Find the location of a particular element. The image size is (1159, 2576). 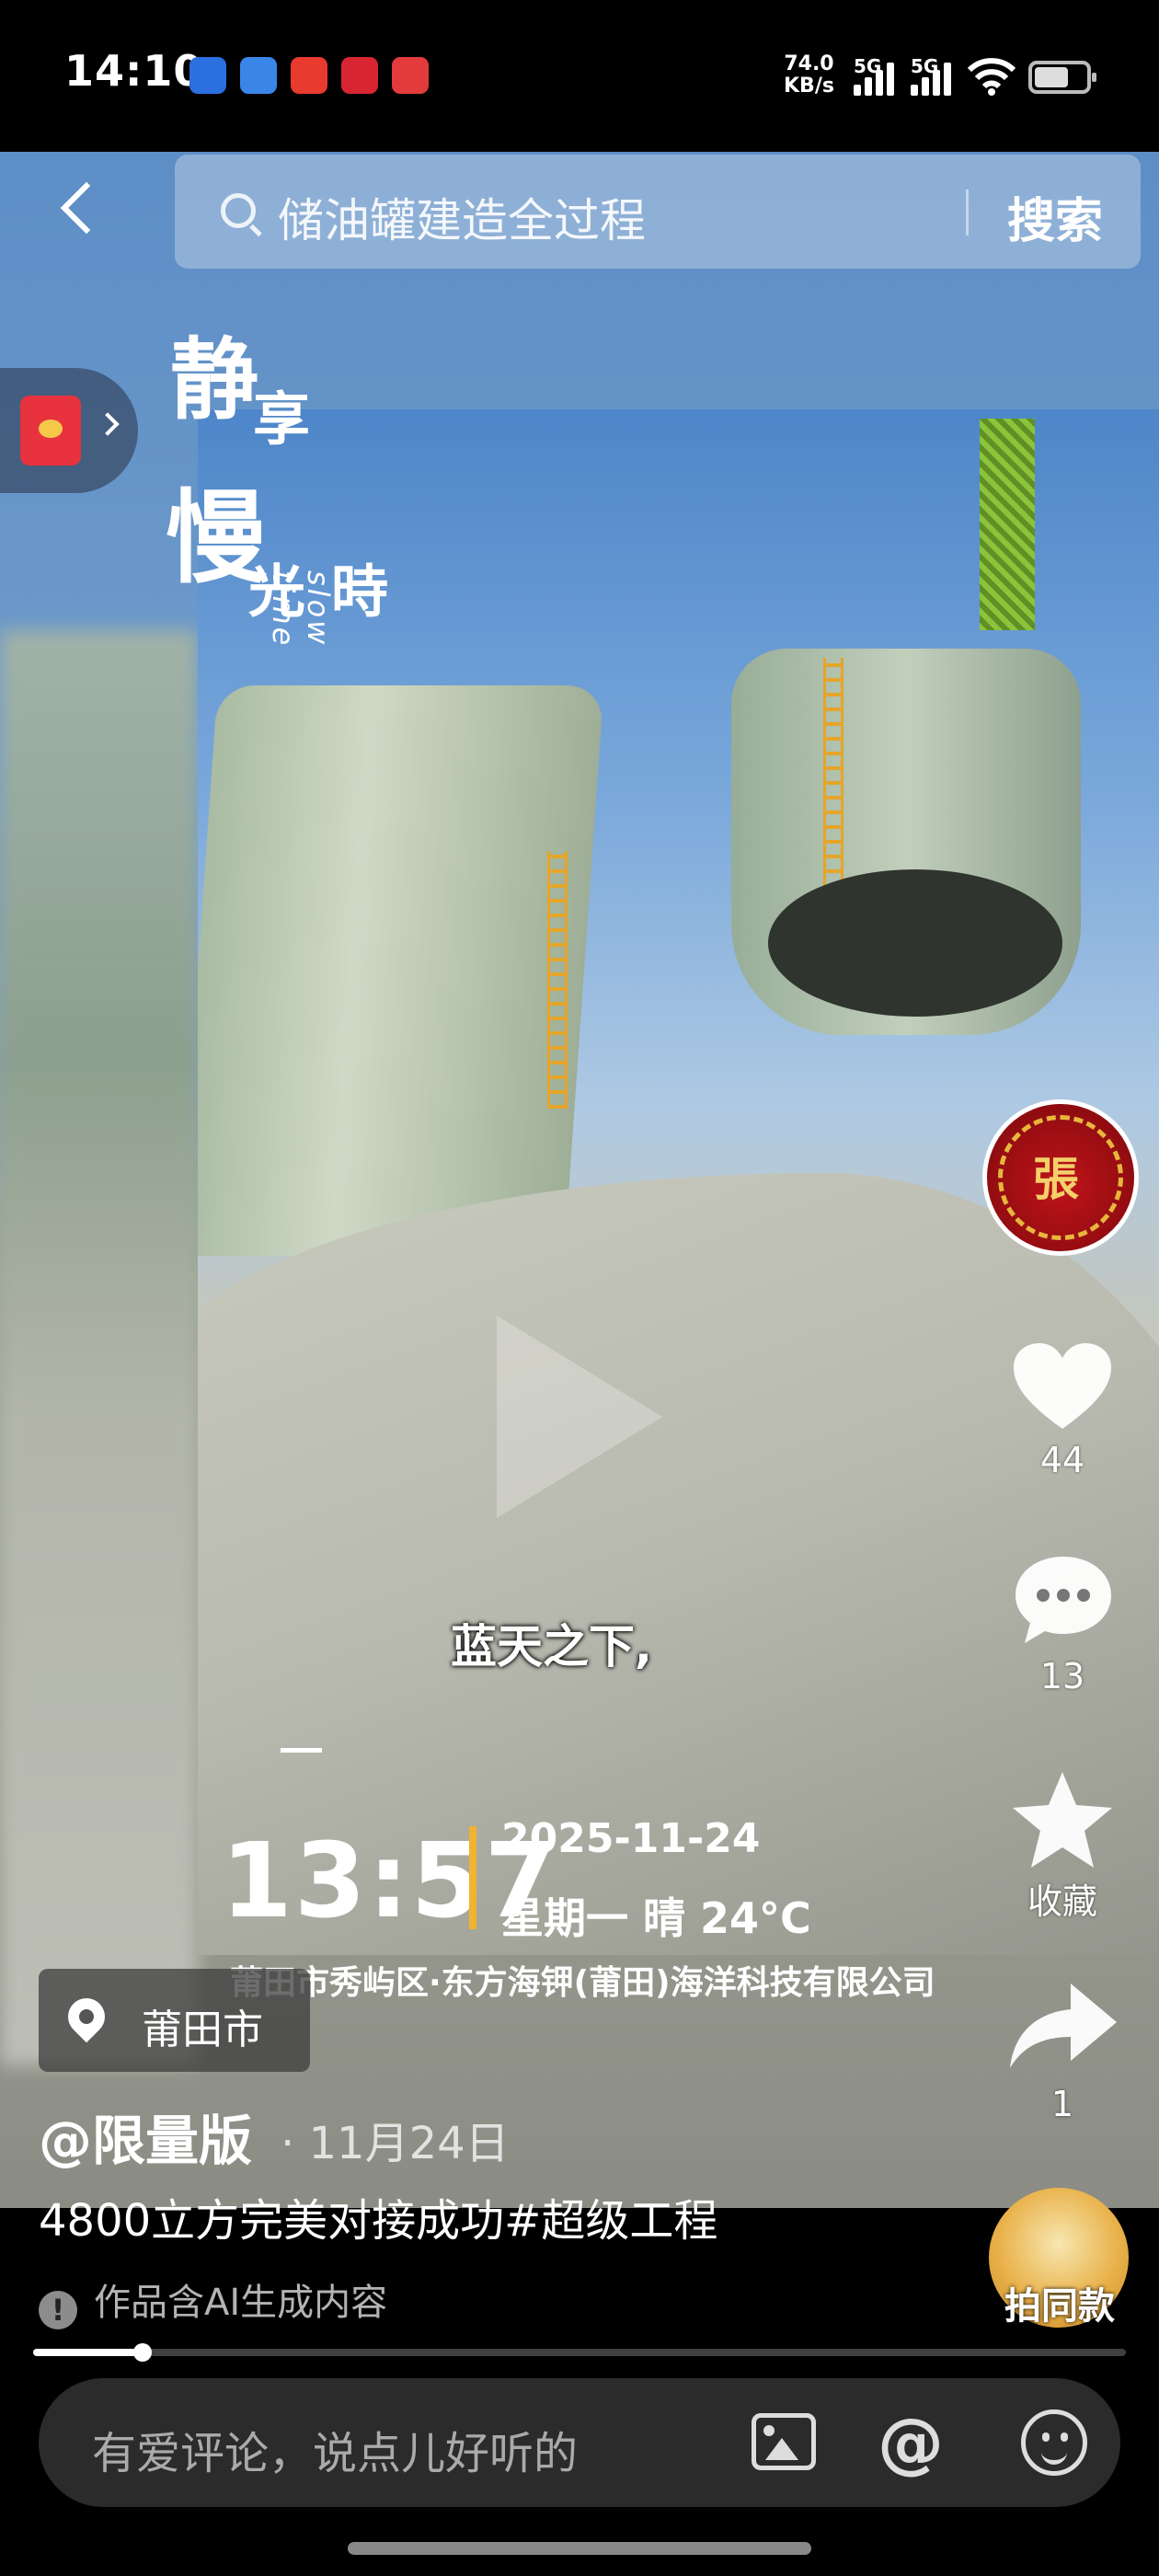

image-icon is located at coordinates (784, 2441).